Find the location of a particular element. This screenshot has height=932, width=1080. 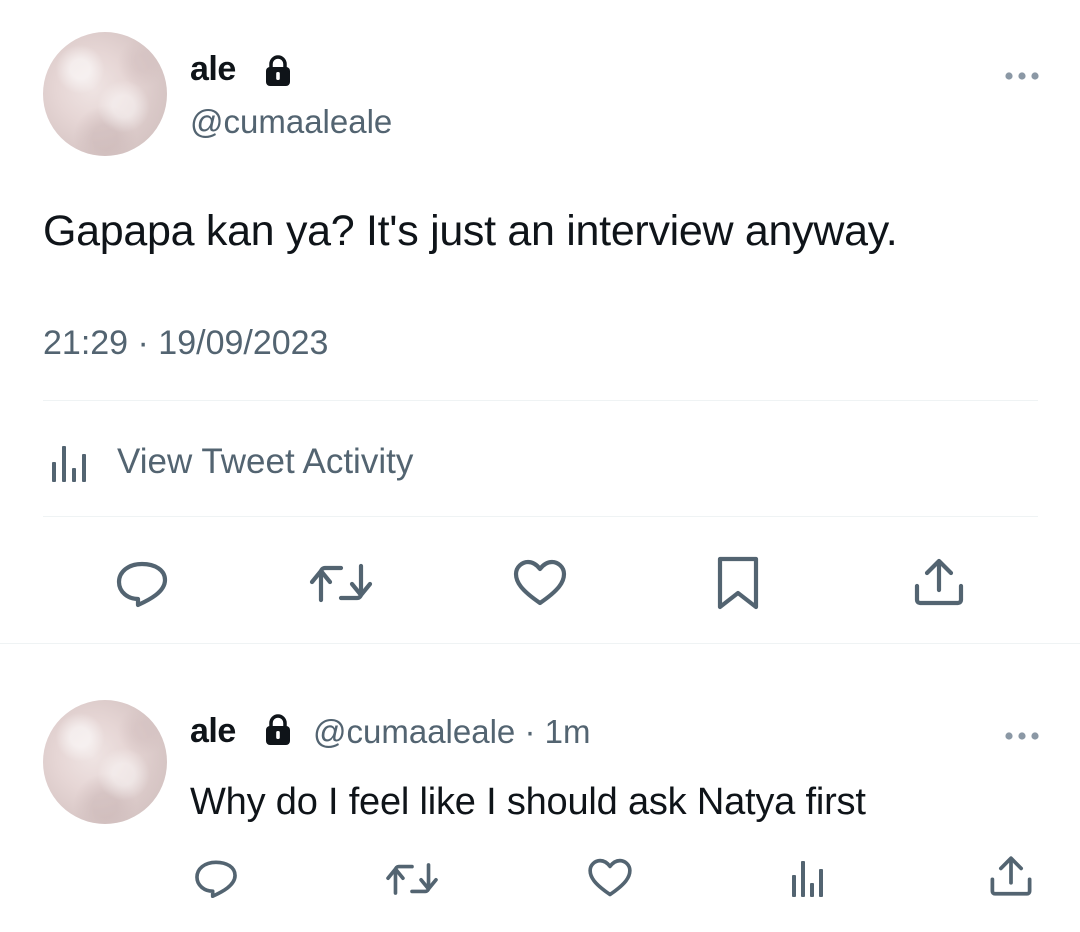

user-handle: @cumaaleale · 1m is located at coordinates (451, 732).